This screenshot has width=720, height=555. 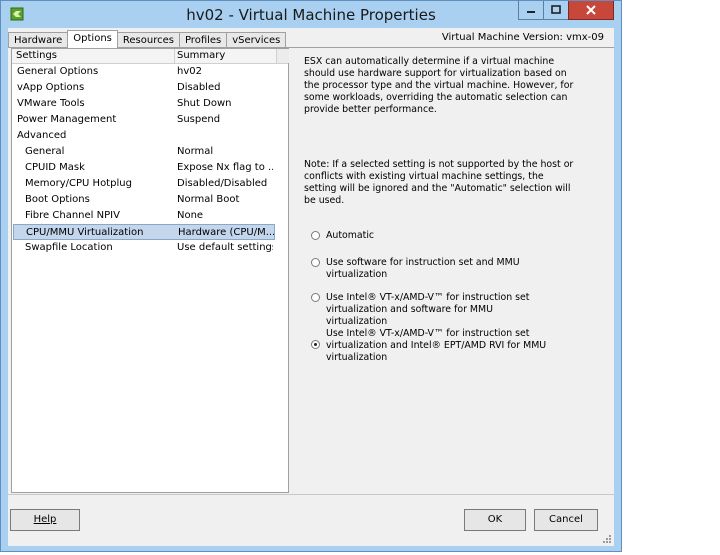 What do you see at coordinates (522, 37) in the screenshot?
I see `vm-version-label: Virtual Machine Version: vmx-09` at bounding box center [522, 37].